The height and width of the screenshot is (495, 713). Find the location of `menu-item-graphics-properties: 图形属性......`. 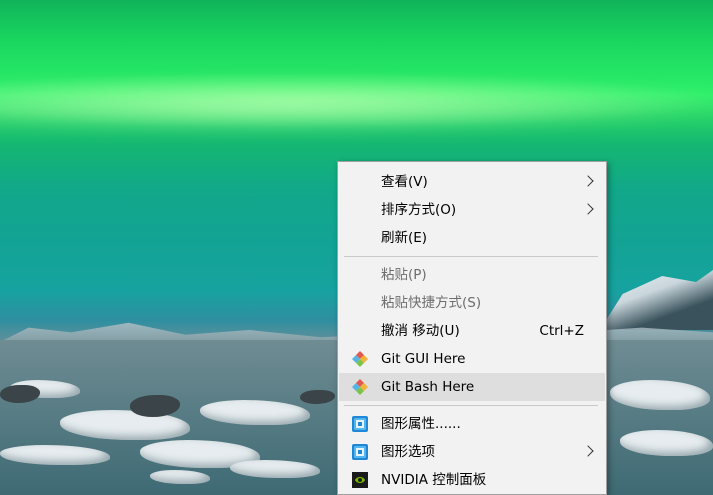

menu-item-graphics-properties: 图形属性...... is located at coordinates (472, 424).